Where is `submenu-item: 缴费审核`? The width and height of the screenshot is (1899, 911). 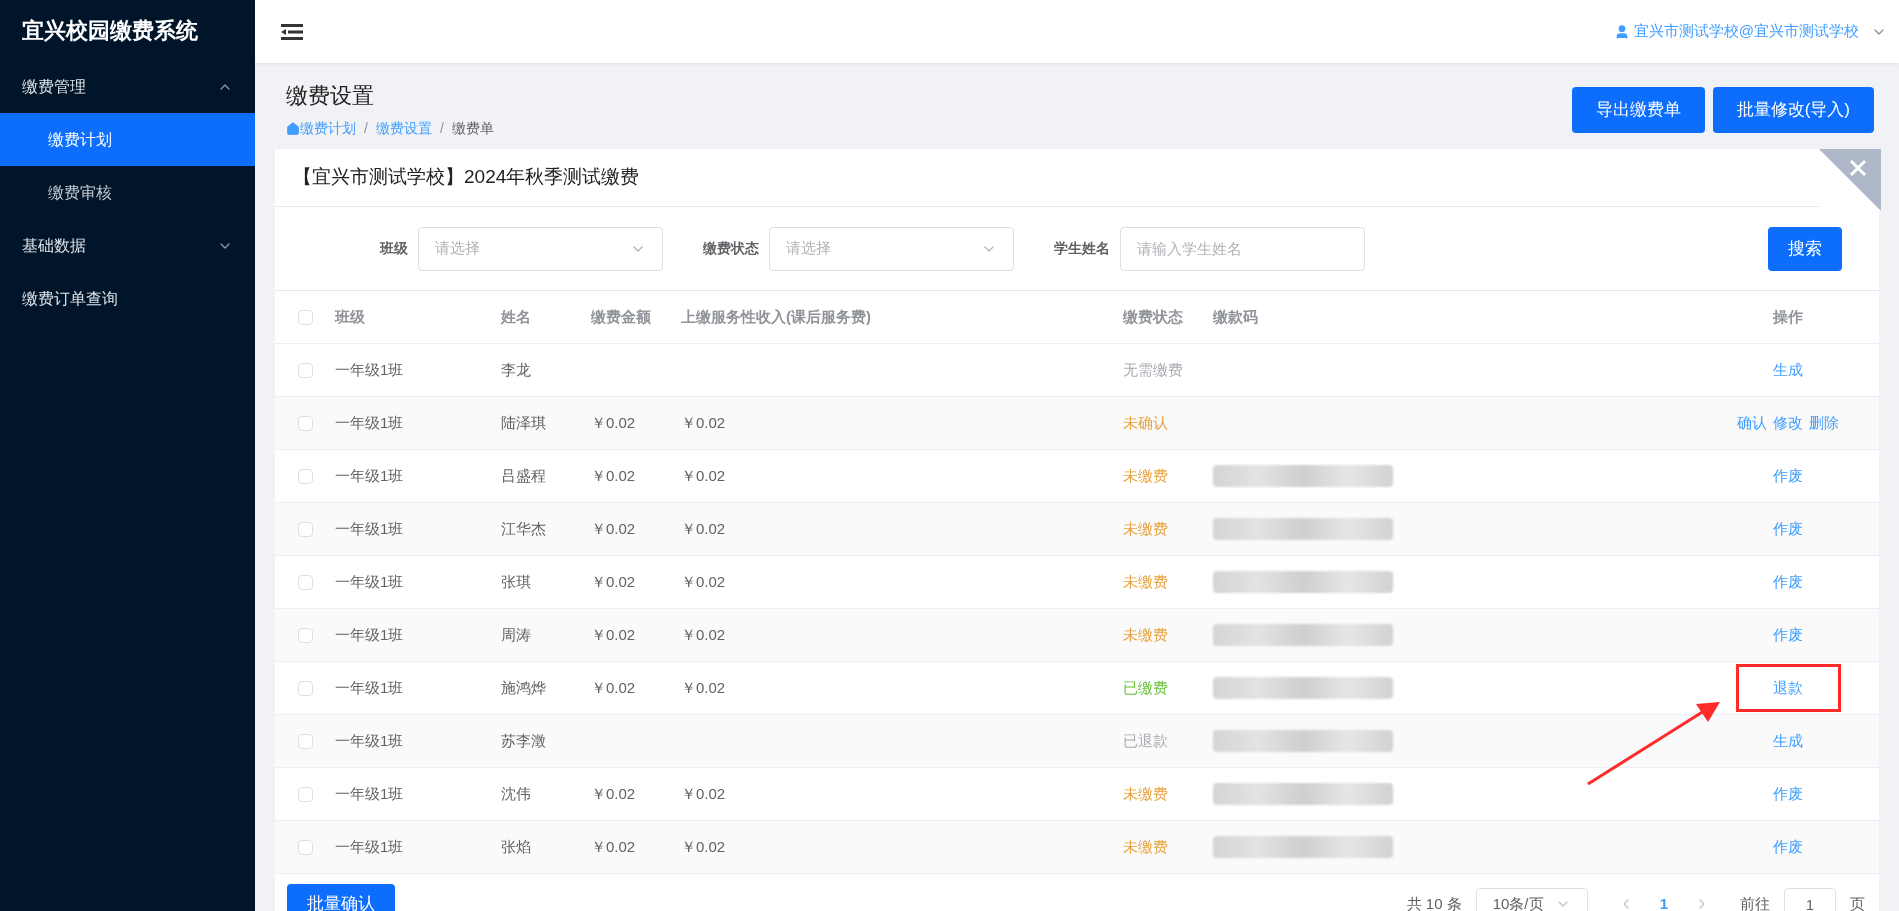
submenu-item: 缴费审核 is located at coordinates (127, 192).